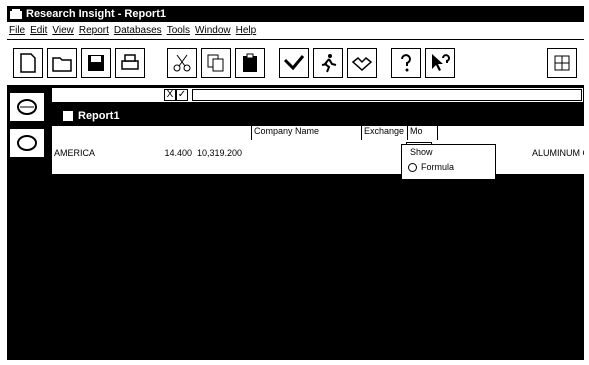  Describe the element at coordinates (423, 133) in the screenshot. I see `column-header-mo: Mo` at that location.